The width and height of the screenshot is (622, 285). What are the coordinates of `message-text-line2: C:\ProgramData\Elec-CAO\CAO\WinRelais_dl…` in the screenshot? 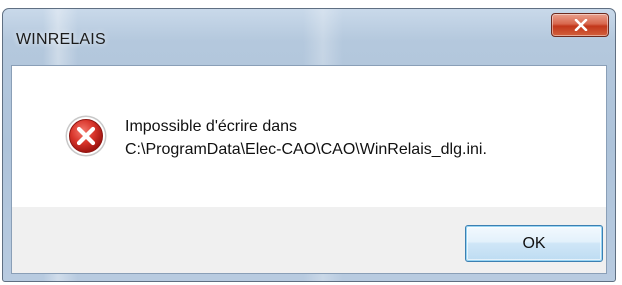 It's located at (306, 149).